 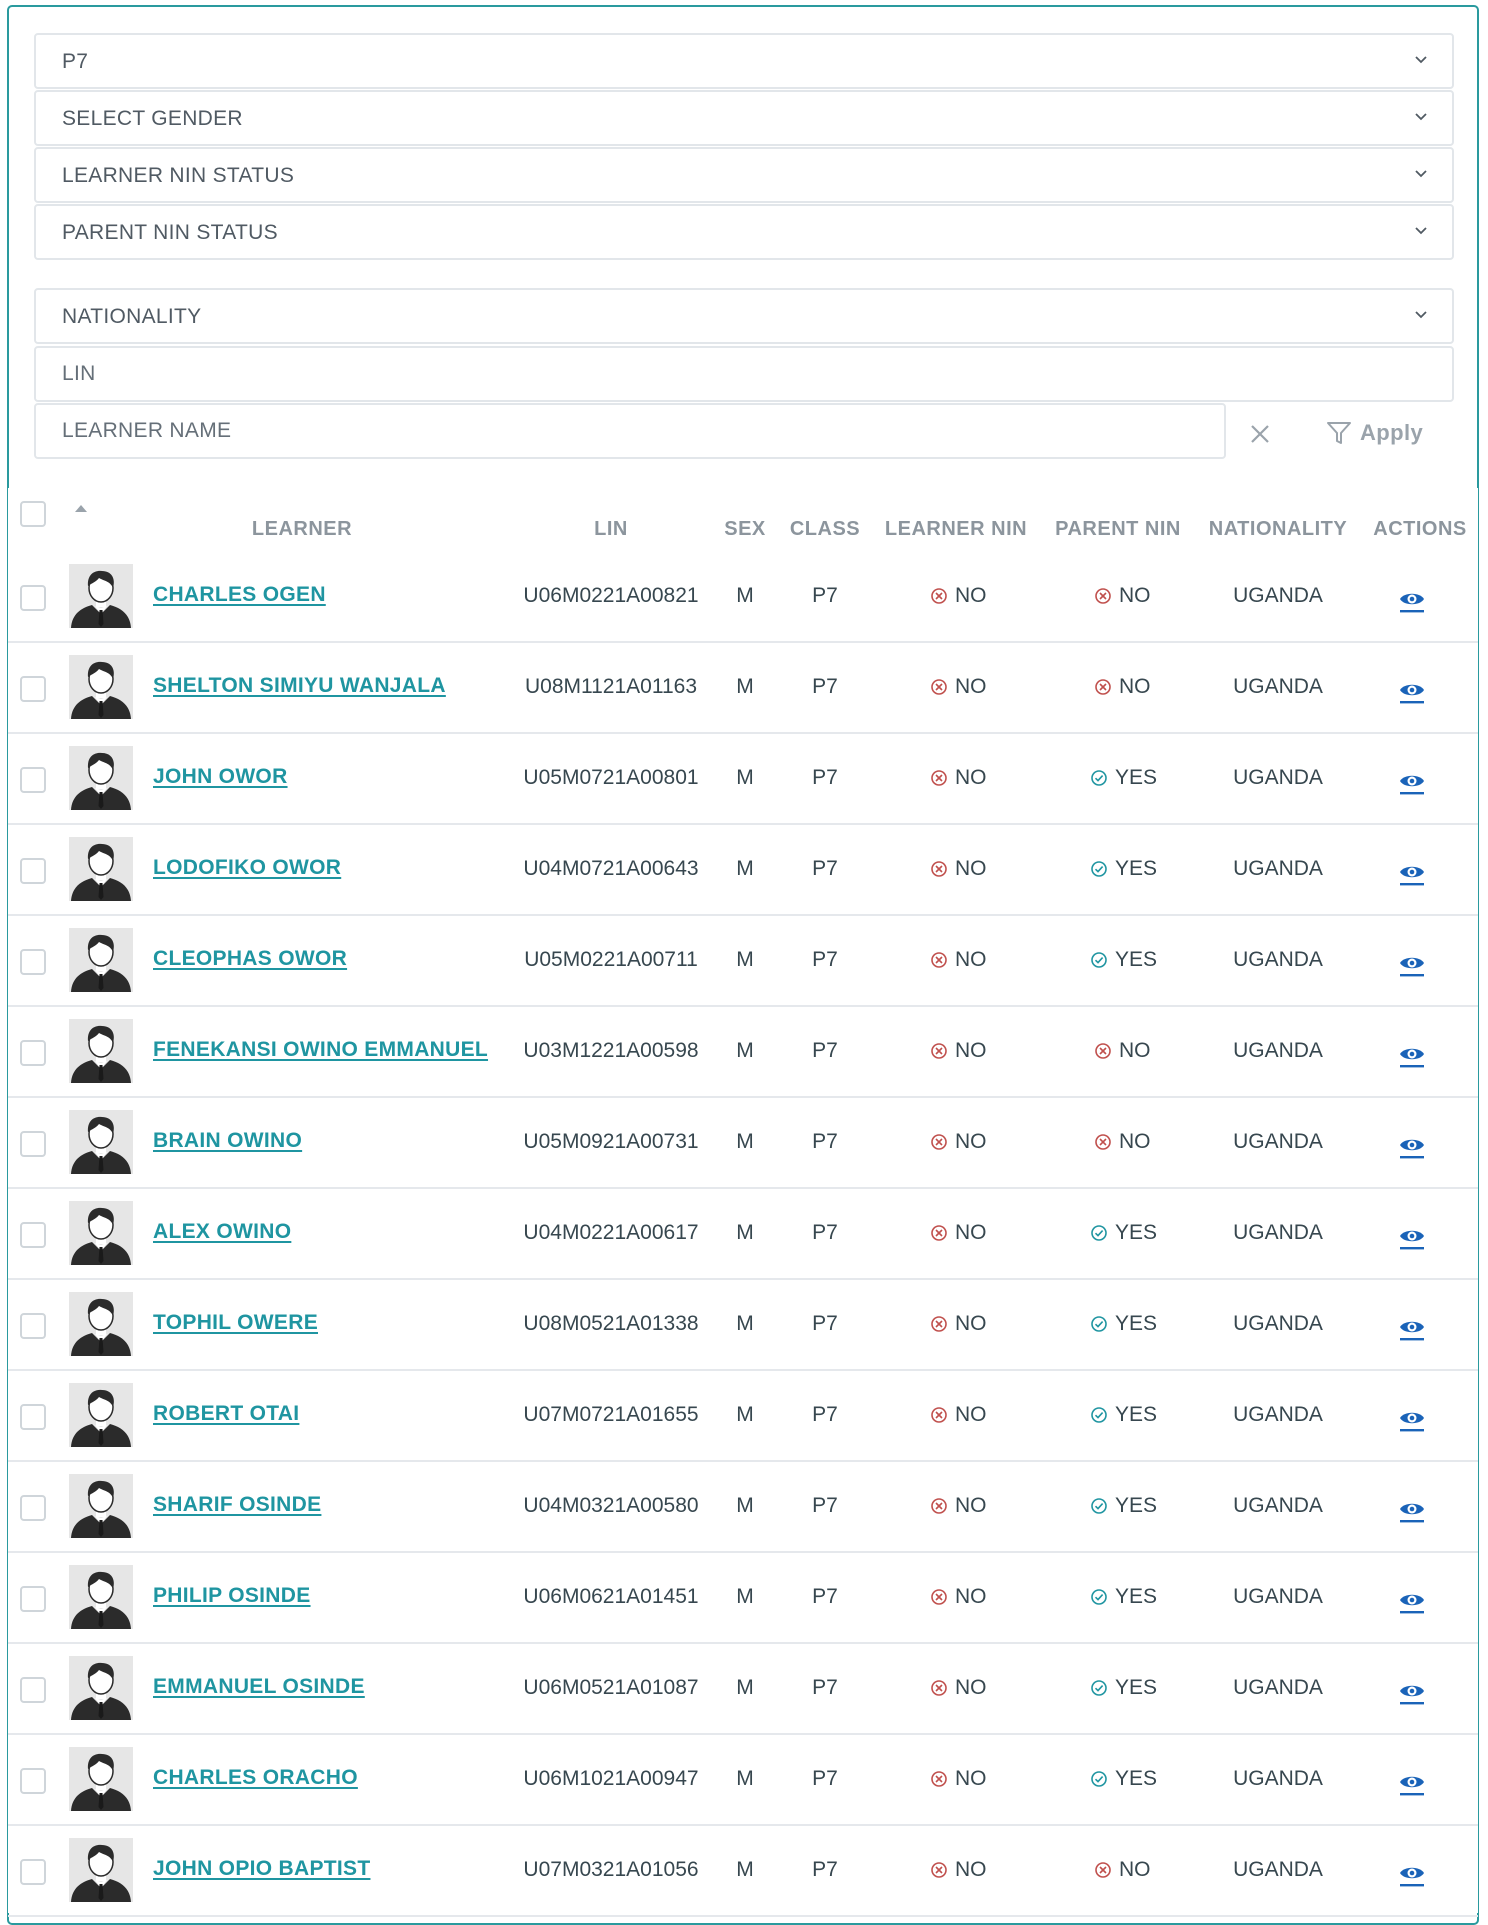 What do you see at coordinates (1099, 1506) in the screenshot?
I see `yes-status-icon` at bounding box center [1099, 1506].